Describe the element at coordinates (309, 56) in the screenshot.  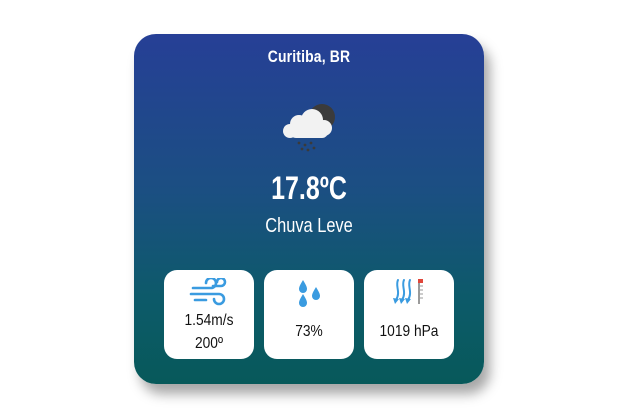
I see `location-label: Curitiba, BR` at that location.